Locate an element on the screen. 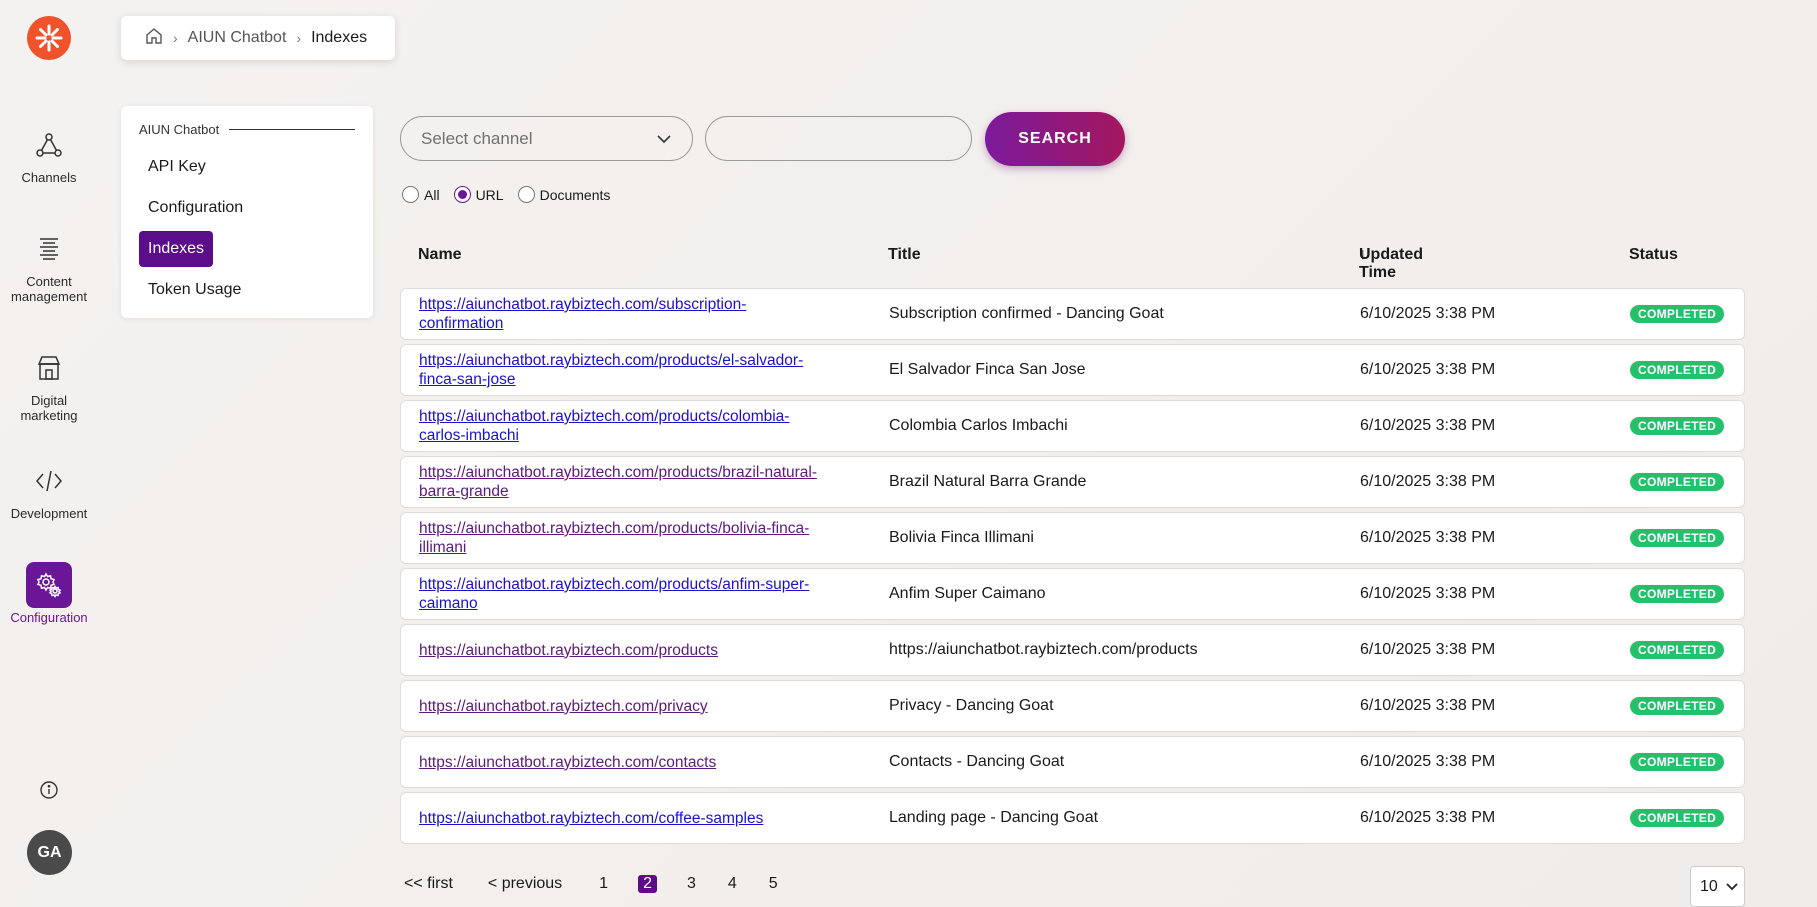  column-header-status: Status is located at coordinates (1653, 255).